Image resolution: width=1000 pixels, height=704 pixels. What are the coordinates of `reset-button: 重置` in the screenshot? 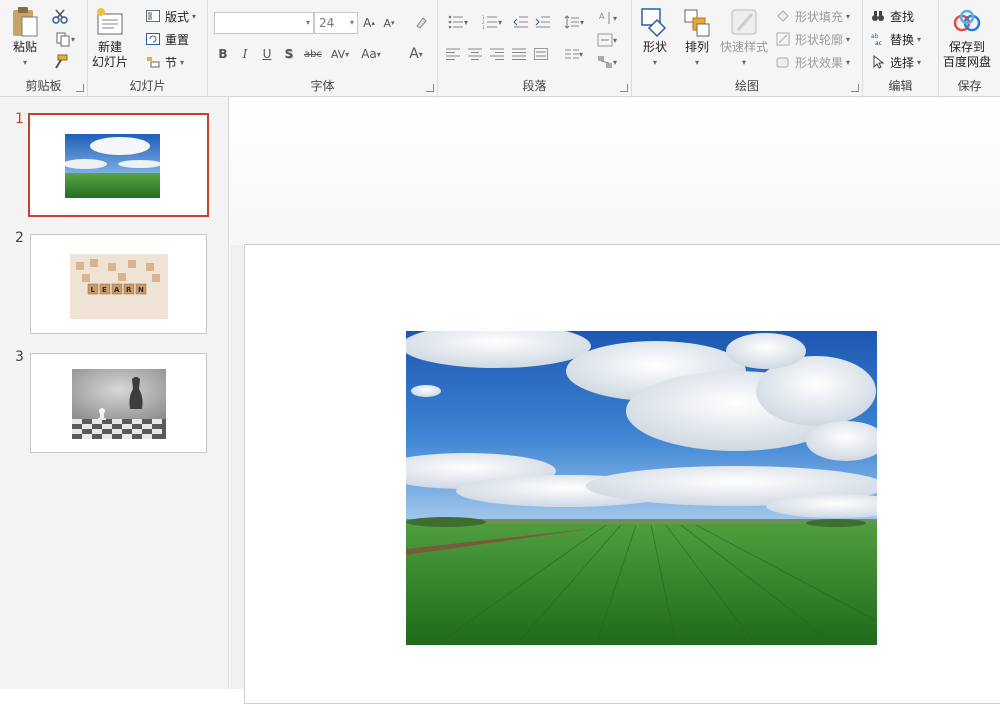 It's located at (166, 39).